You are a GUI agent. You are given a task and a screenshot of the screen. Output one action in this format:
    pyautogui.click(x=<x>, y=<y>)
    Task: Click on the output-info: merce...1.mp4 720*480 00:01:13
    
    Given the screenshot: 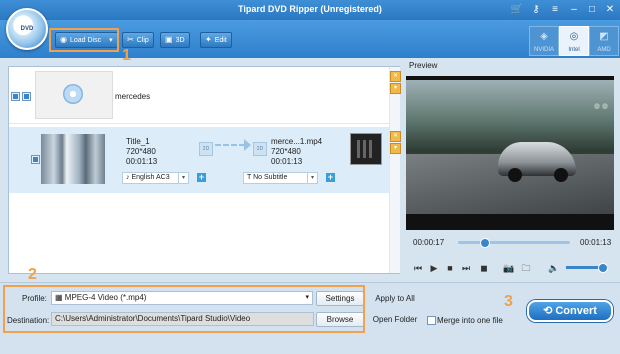 What is the action you would take?
    pyautogui.click(x=296, y=152)
    